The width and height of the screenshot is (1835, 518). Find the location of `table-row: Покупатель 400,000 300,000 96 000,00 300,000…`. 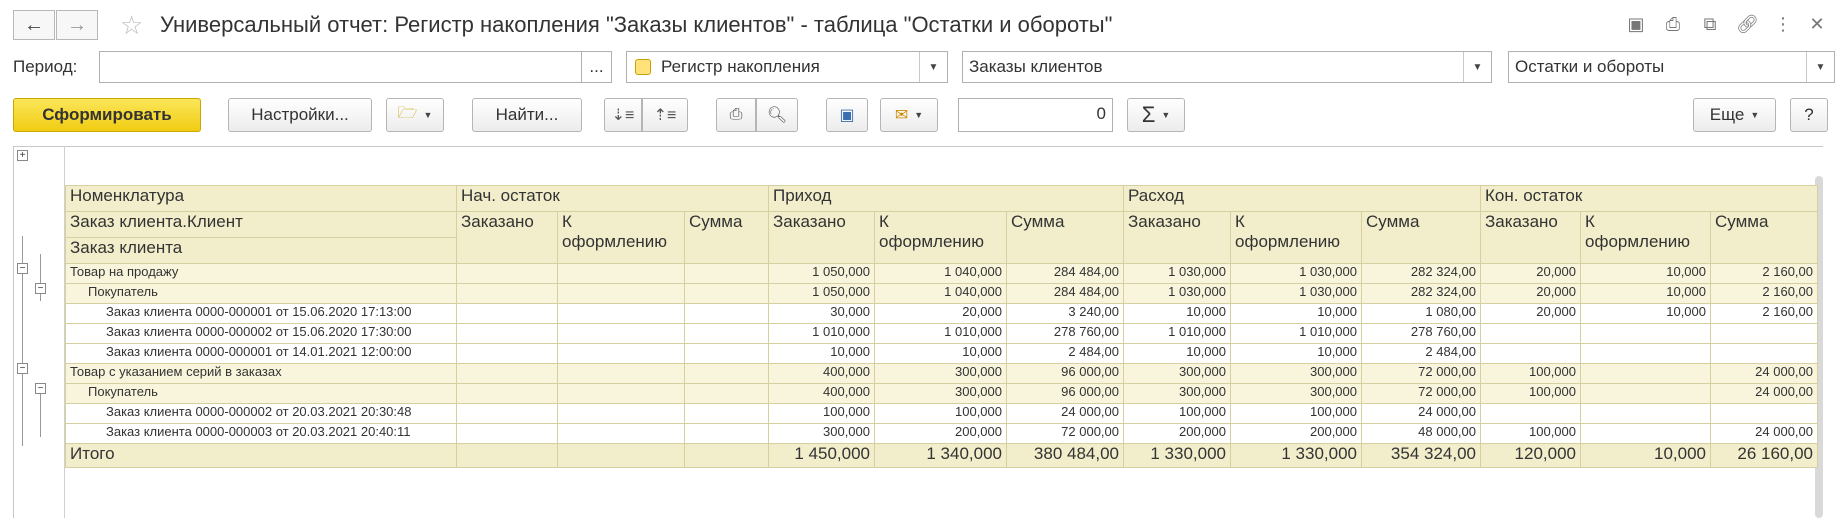

table-row: Покупатель 400,000 300,000 96 000,00 300,000… is located at coordinates (941, 393).